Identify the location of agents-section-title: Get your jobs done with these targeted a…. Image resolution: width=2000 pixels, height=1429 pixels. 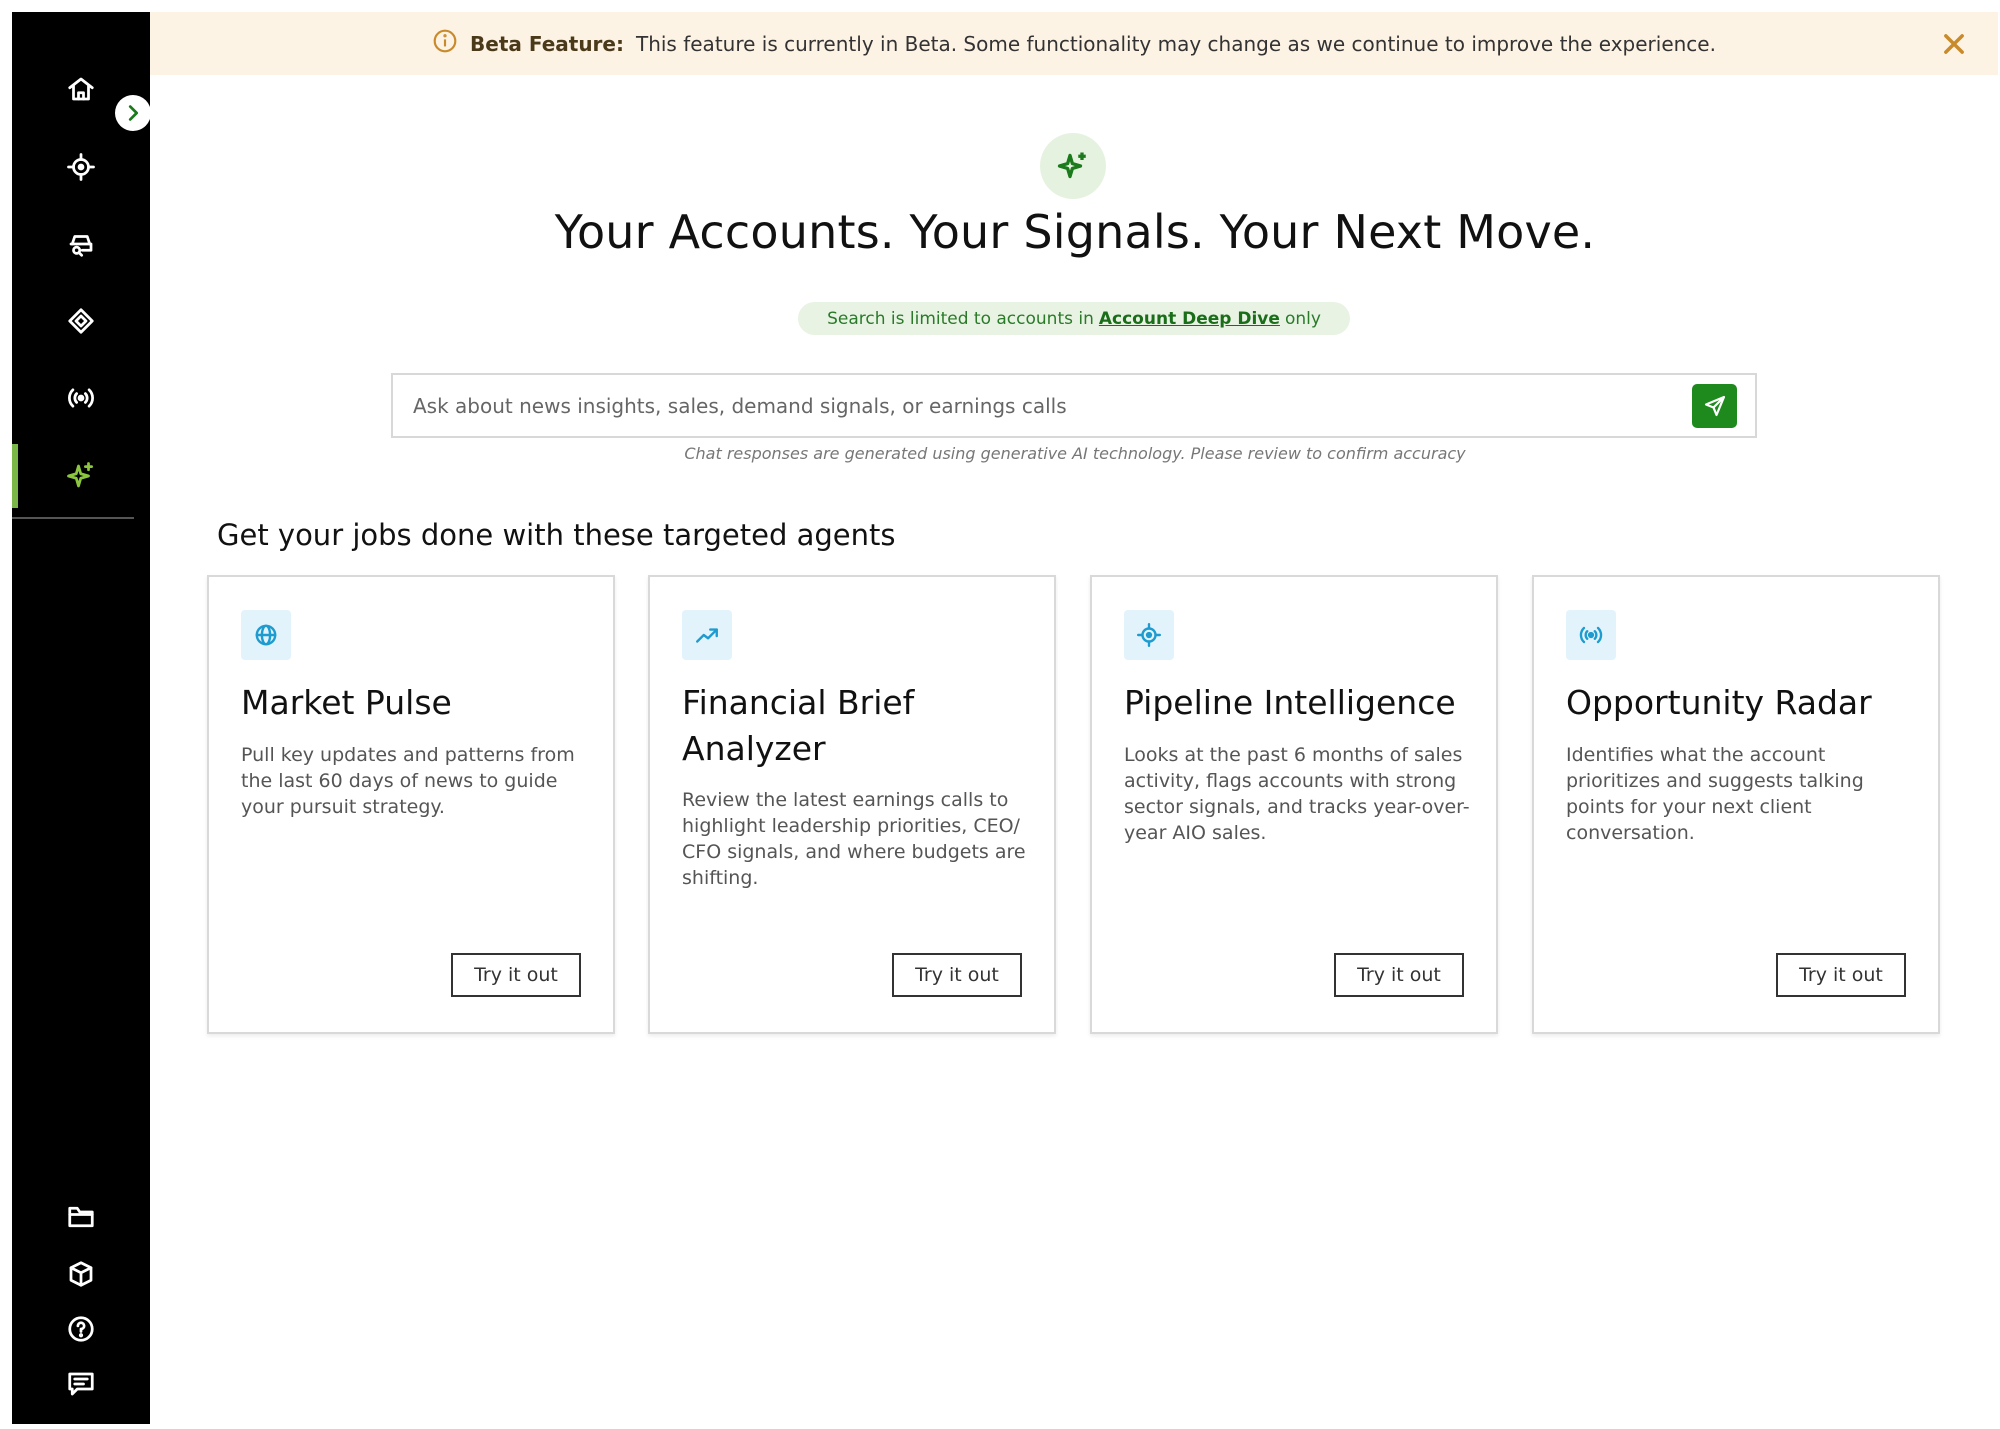
(556, 535).